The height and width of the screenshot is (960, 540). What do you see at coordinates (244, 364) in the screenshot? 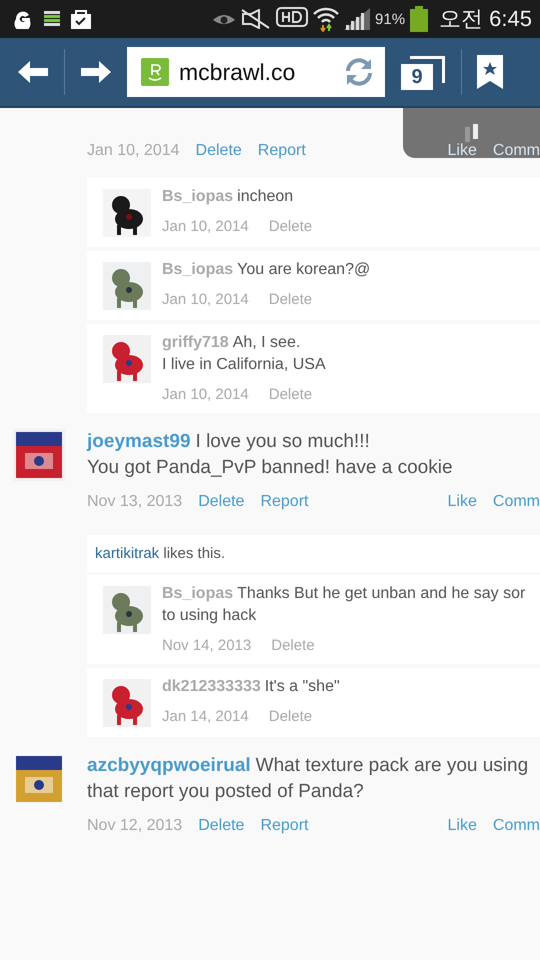
I see `reply-text: I live in California, USA` at bounding box center [244, 364].